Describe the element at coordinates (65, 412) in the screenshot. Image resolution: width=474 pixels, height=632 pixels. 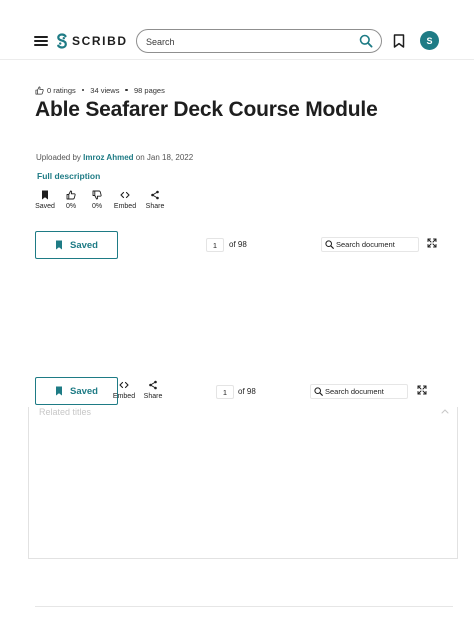
I see `related-titles-heading: Related titles` at that location.